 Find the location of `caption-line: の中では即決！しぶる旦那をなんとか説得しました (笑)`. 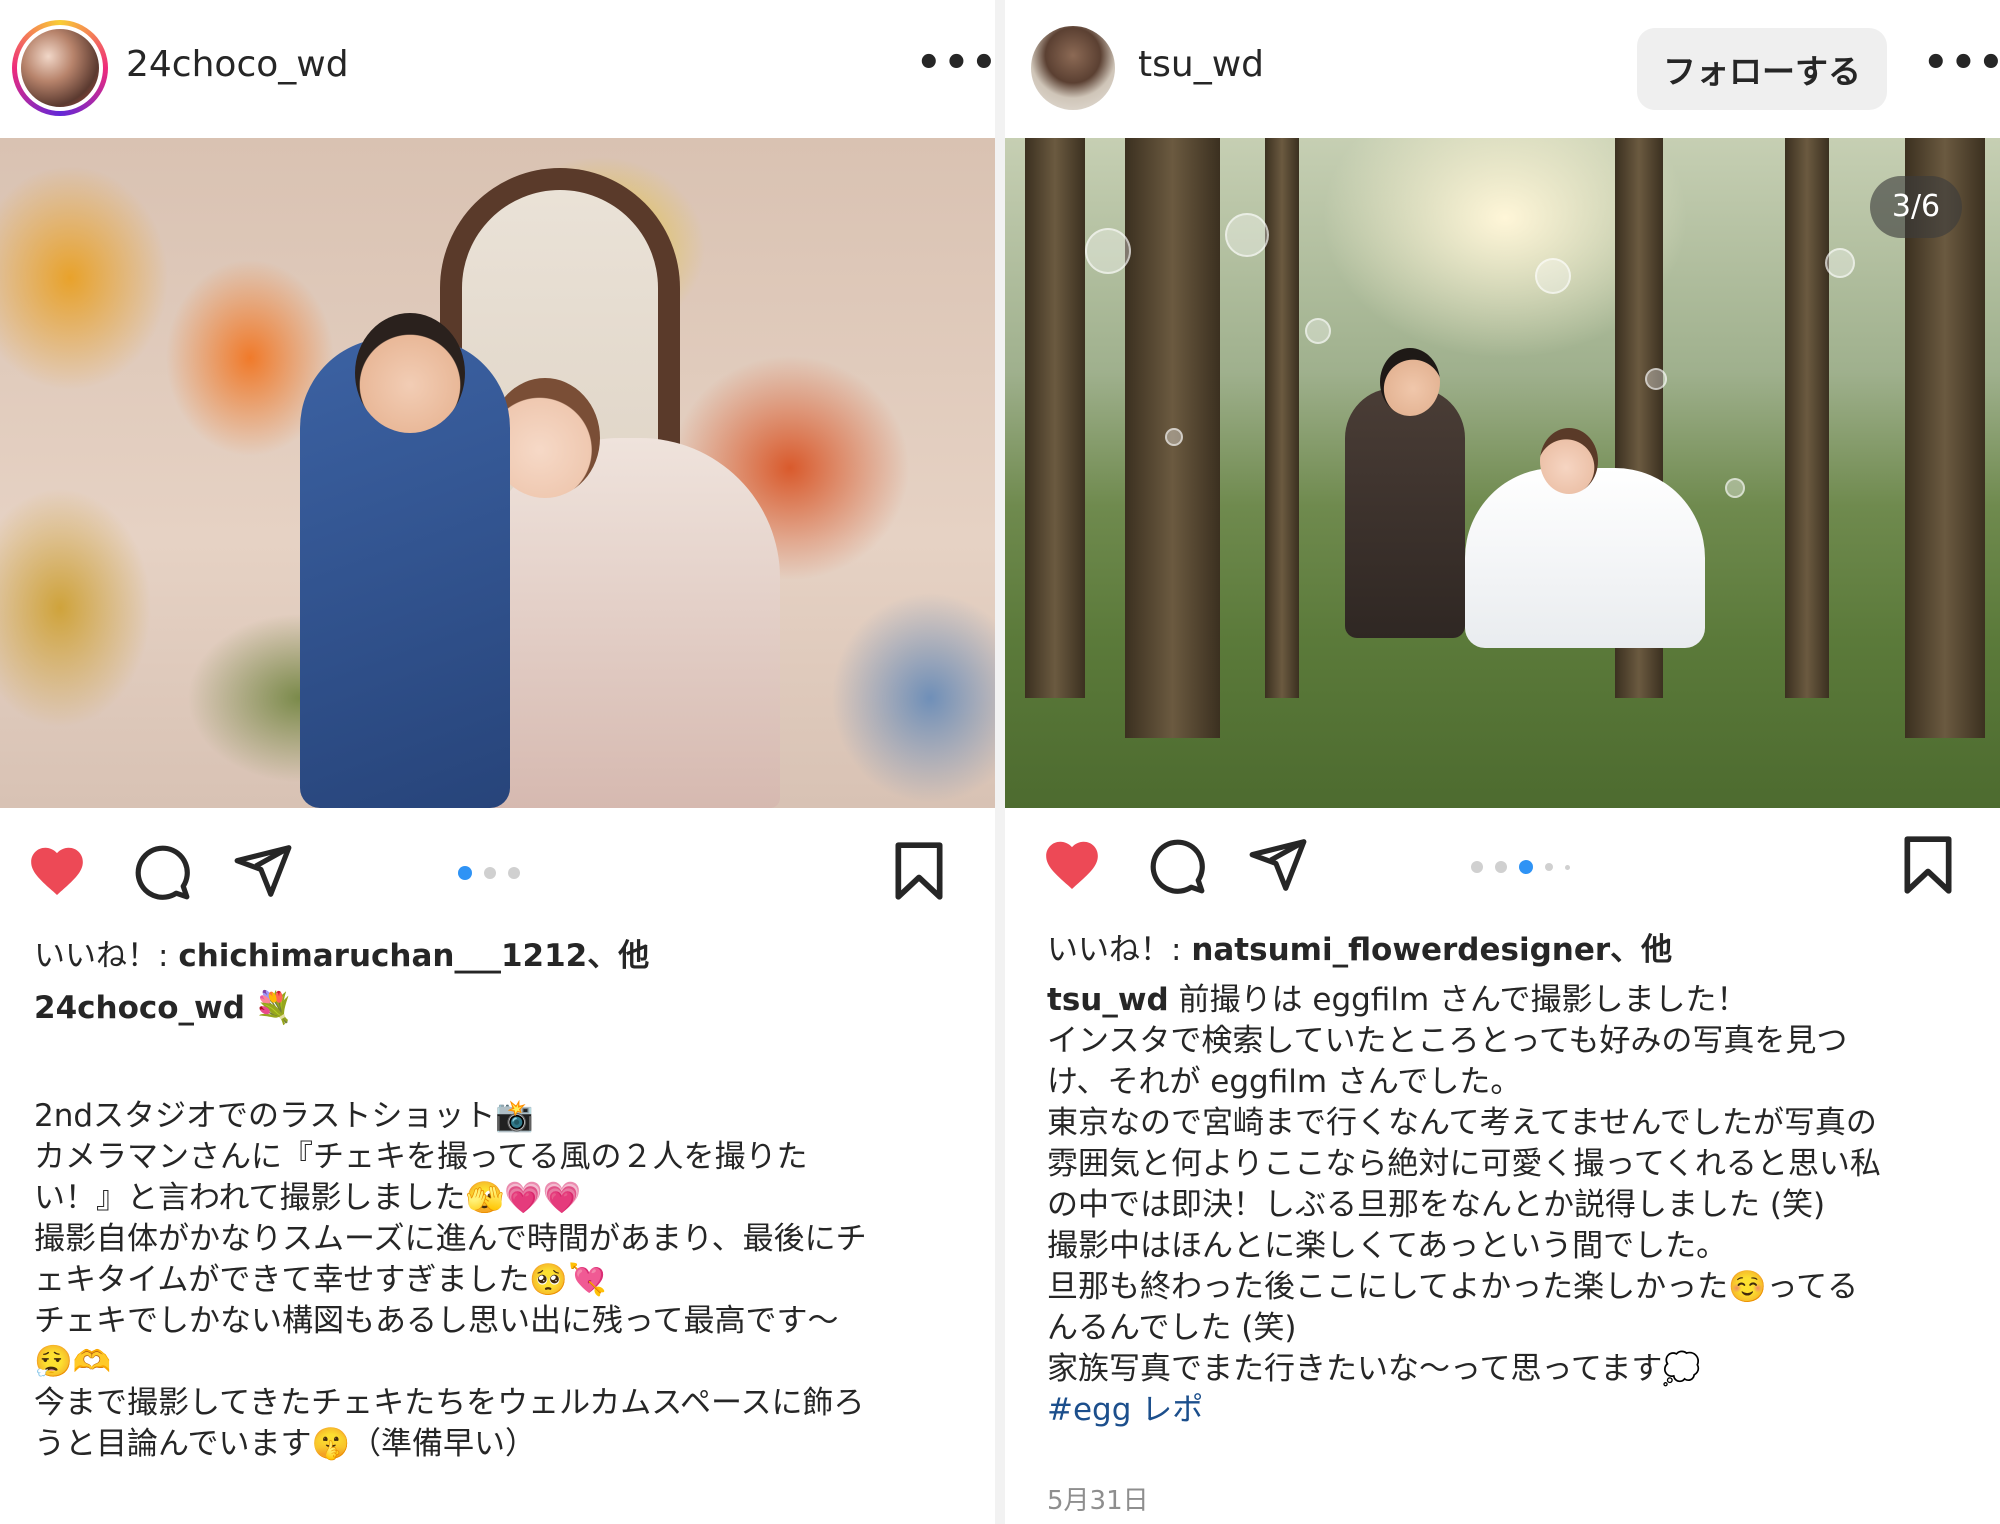

caption-line: の中では即決！しぶる旦那をなんとか説得しました (笑) is located at coordinates (1436, 1205).